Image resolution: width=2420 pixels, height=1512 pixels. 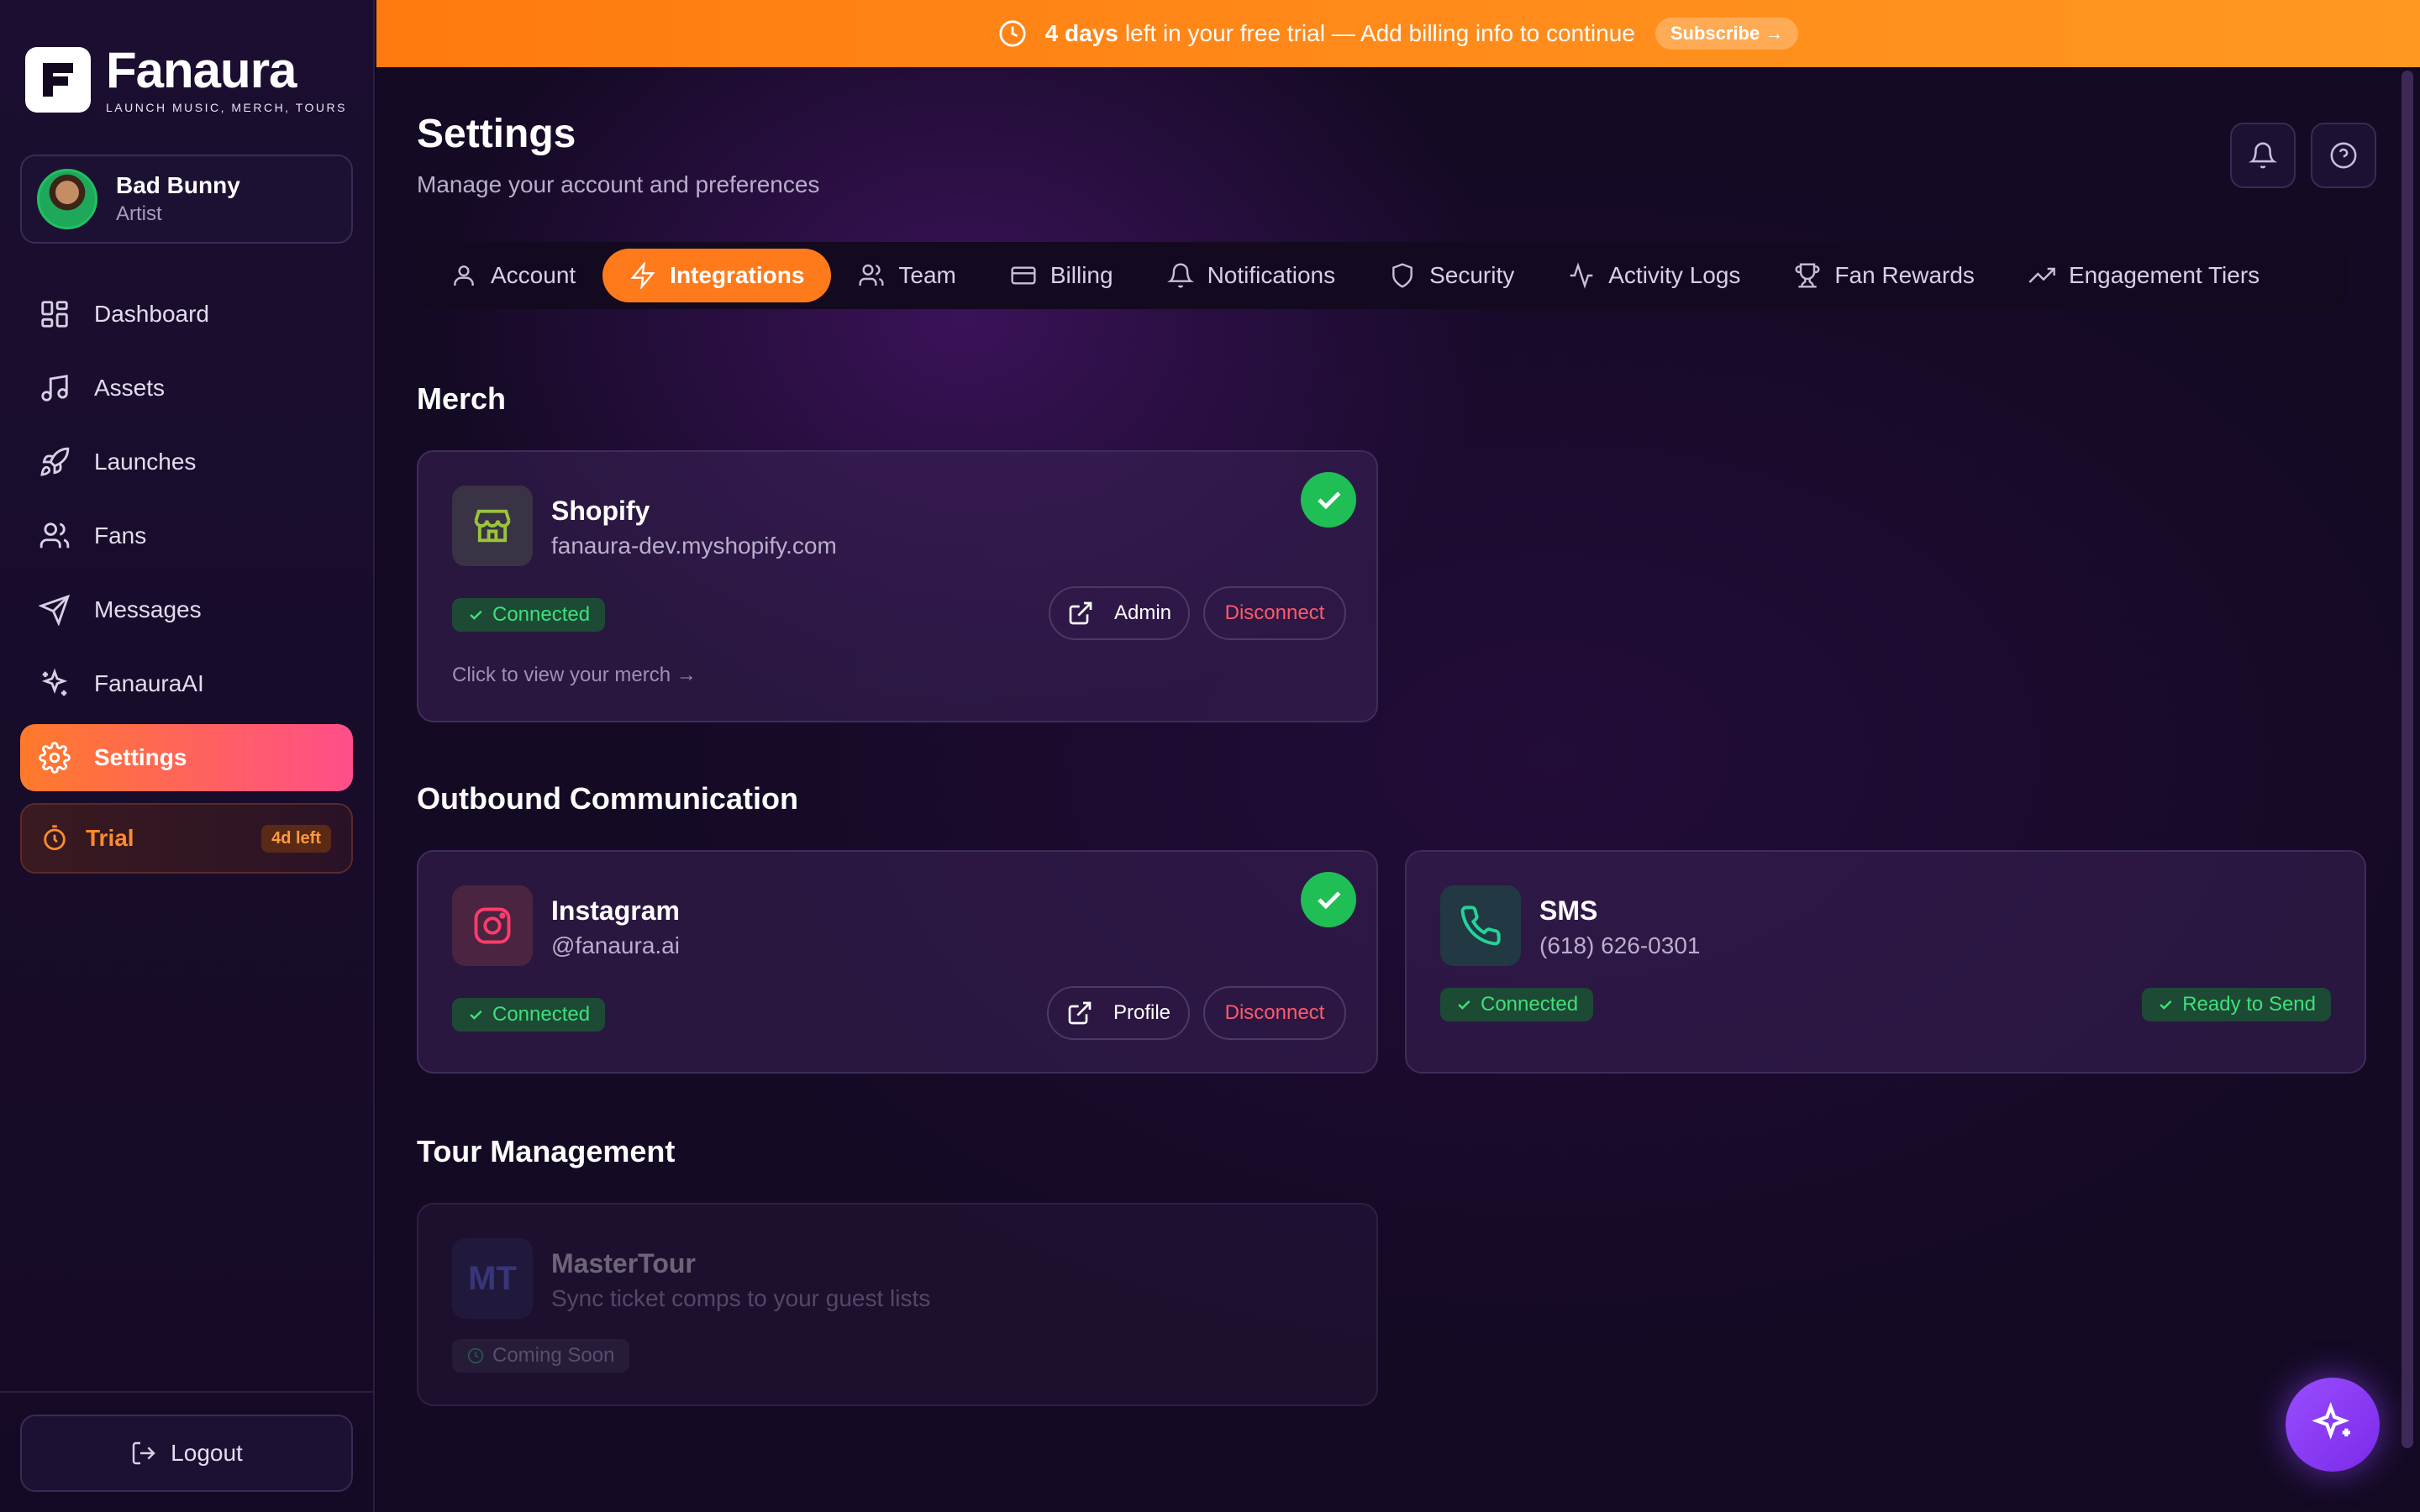 What do you see at coordinates (1142, 612) in the screenshot?
I see `button-label: Admin` at bounding box center [1142, 612].